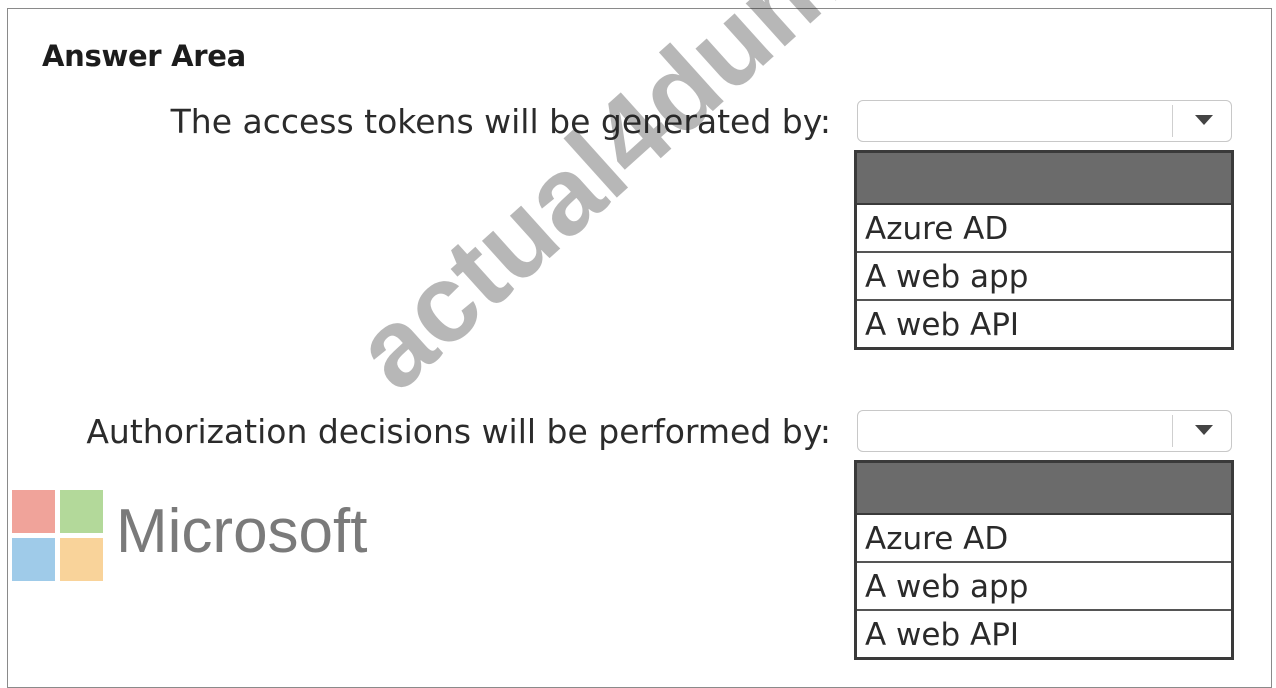 The image size is (1276, 688). Describe the element at coordinates (81, 511) in the screenshot. I see `logo-green-square` at that location.